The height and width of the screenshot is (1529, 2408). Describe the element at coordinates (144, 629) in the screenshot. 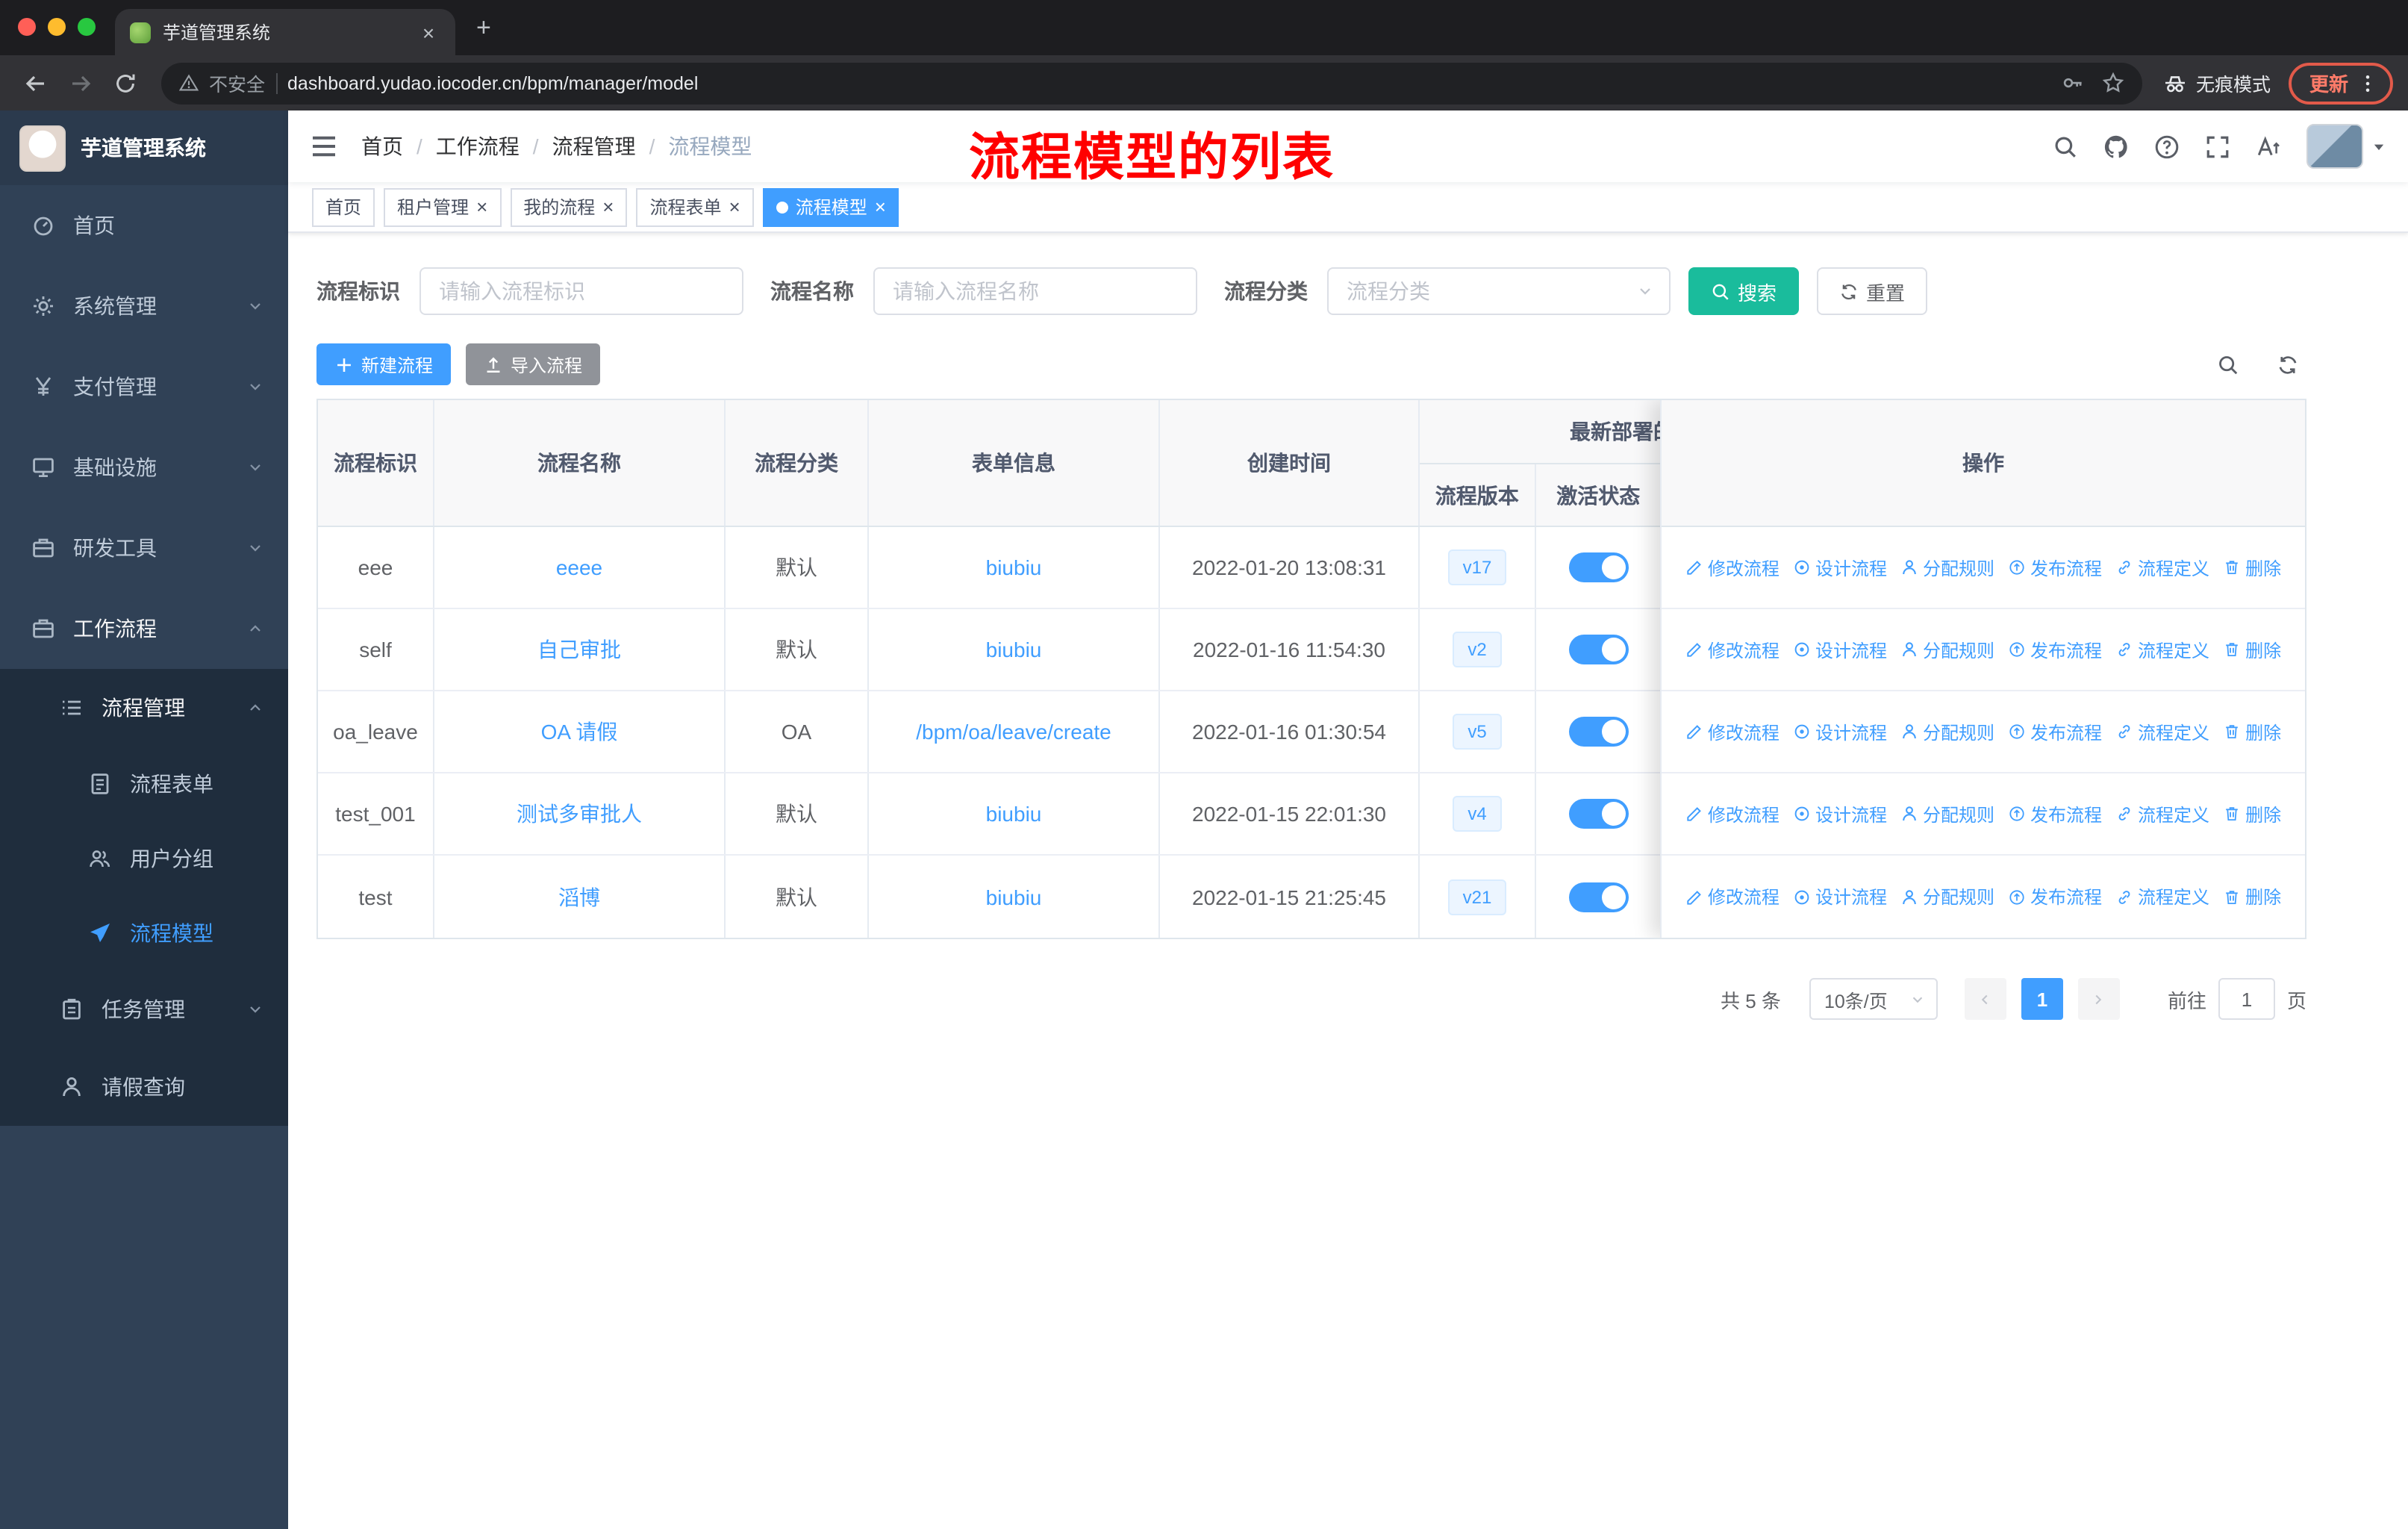

I see `sidebar-item-workflow: 工作流程` at that location.